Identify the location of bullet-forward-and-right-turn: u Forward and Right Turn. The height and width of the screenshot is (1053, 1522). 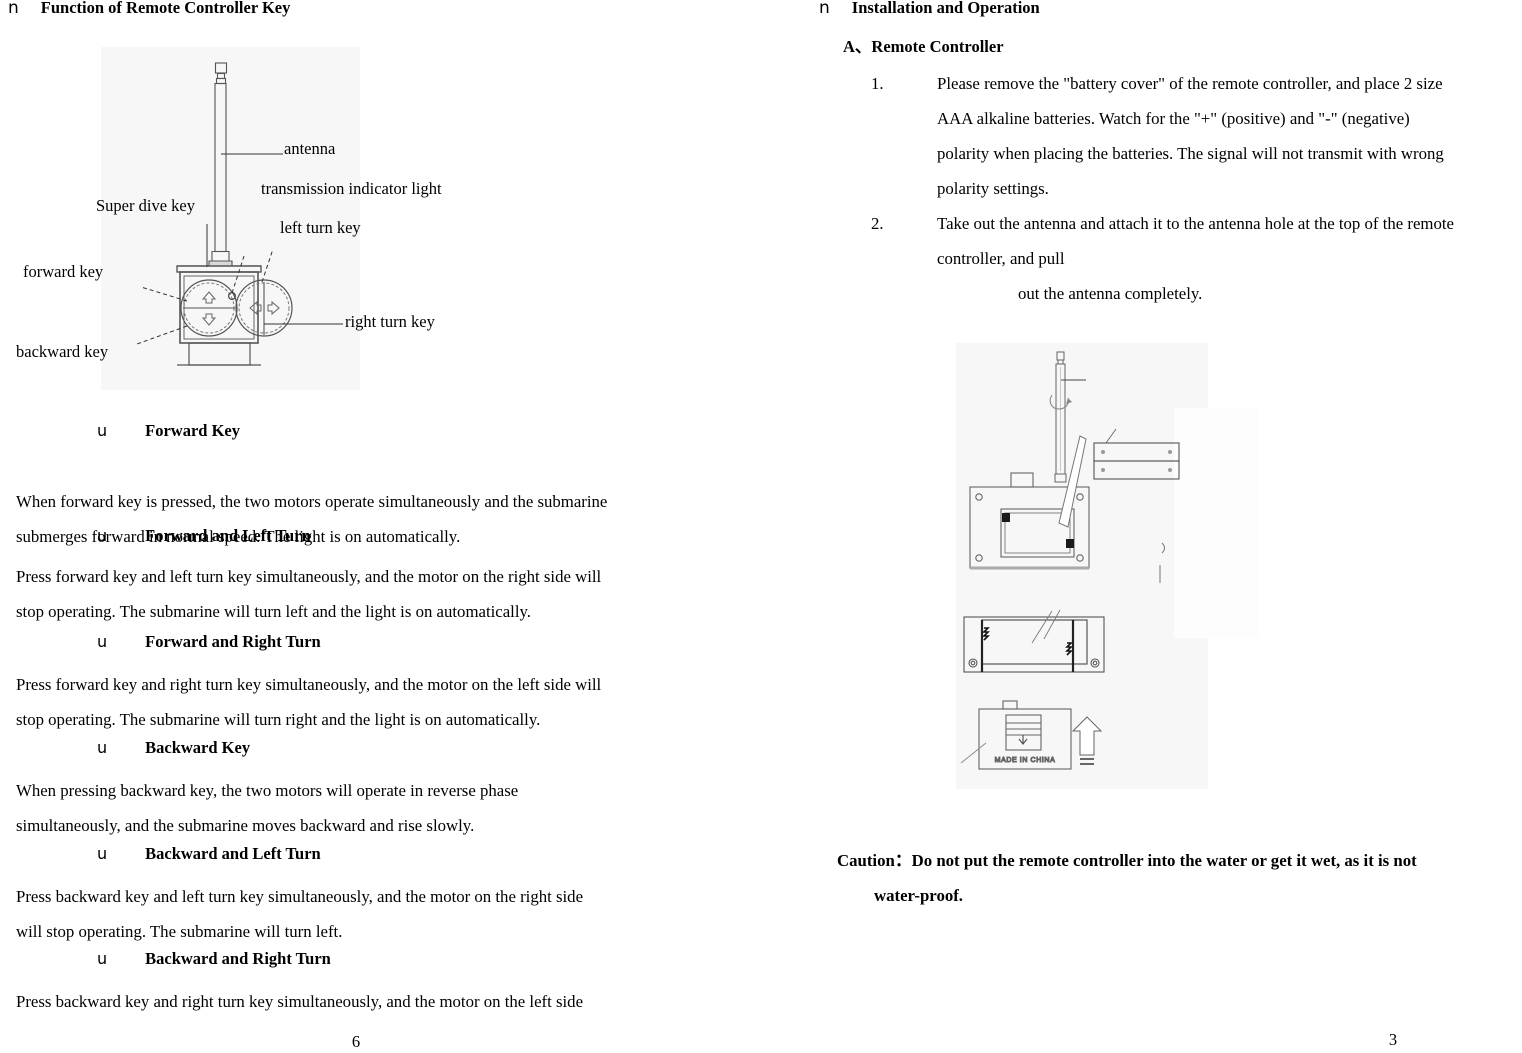
(209, 642).